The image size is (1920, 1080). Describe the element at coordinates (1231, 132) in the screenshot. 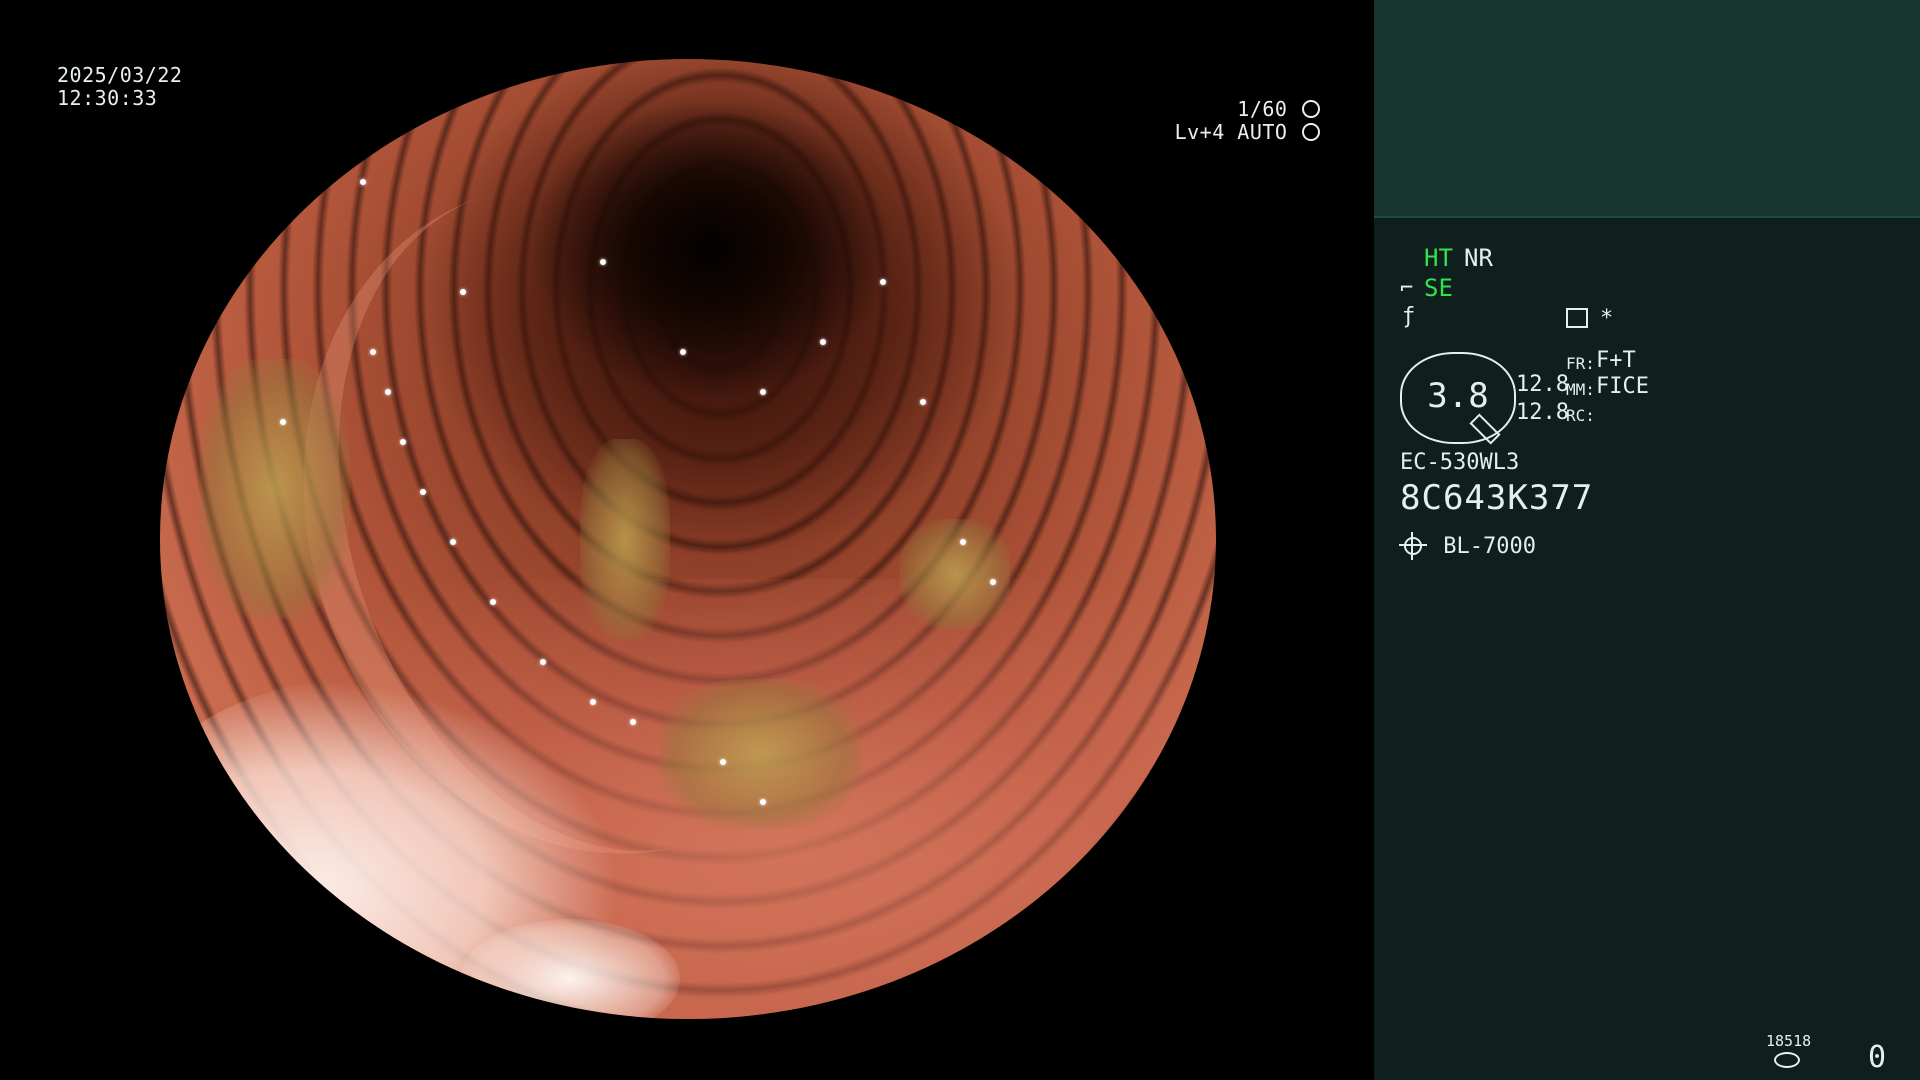

I see `level-mode-text: Lv+4 AUTO` at that location.